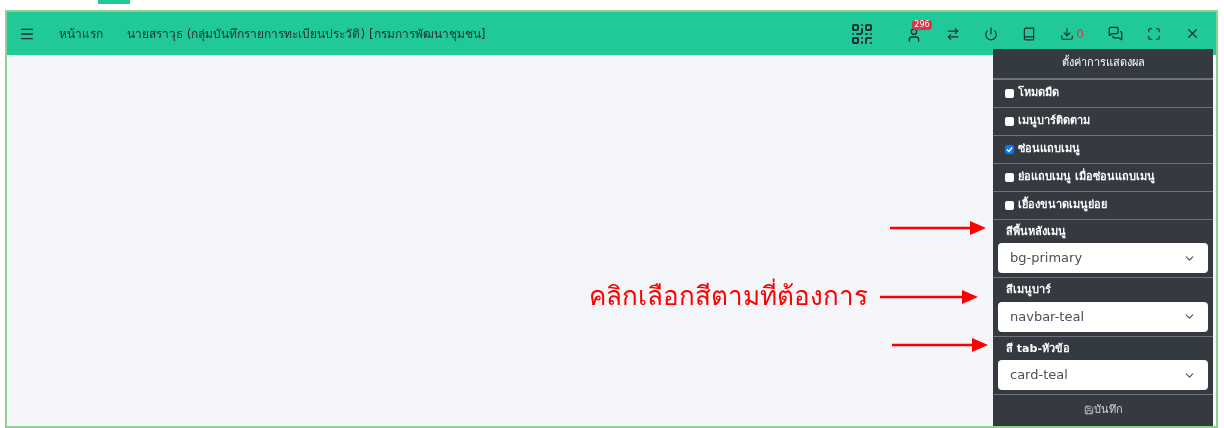  What do you see at coordinates (1103, 375) in the screenshot?
I see `select-field: card-teal` at bounding box center [1103, 375].